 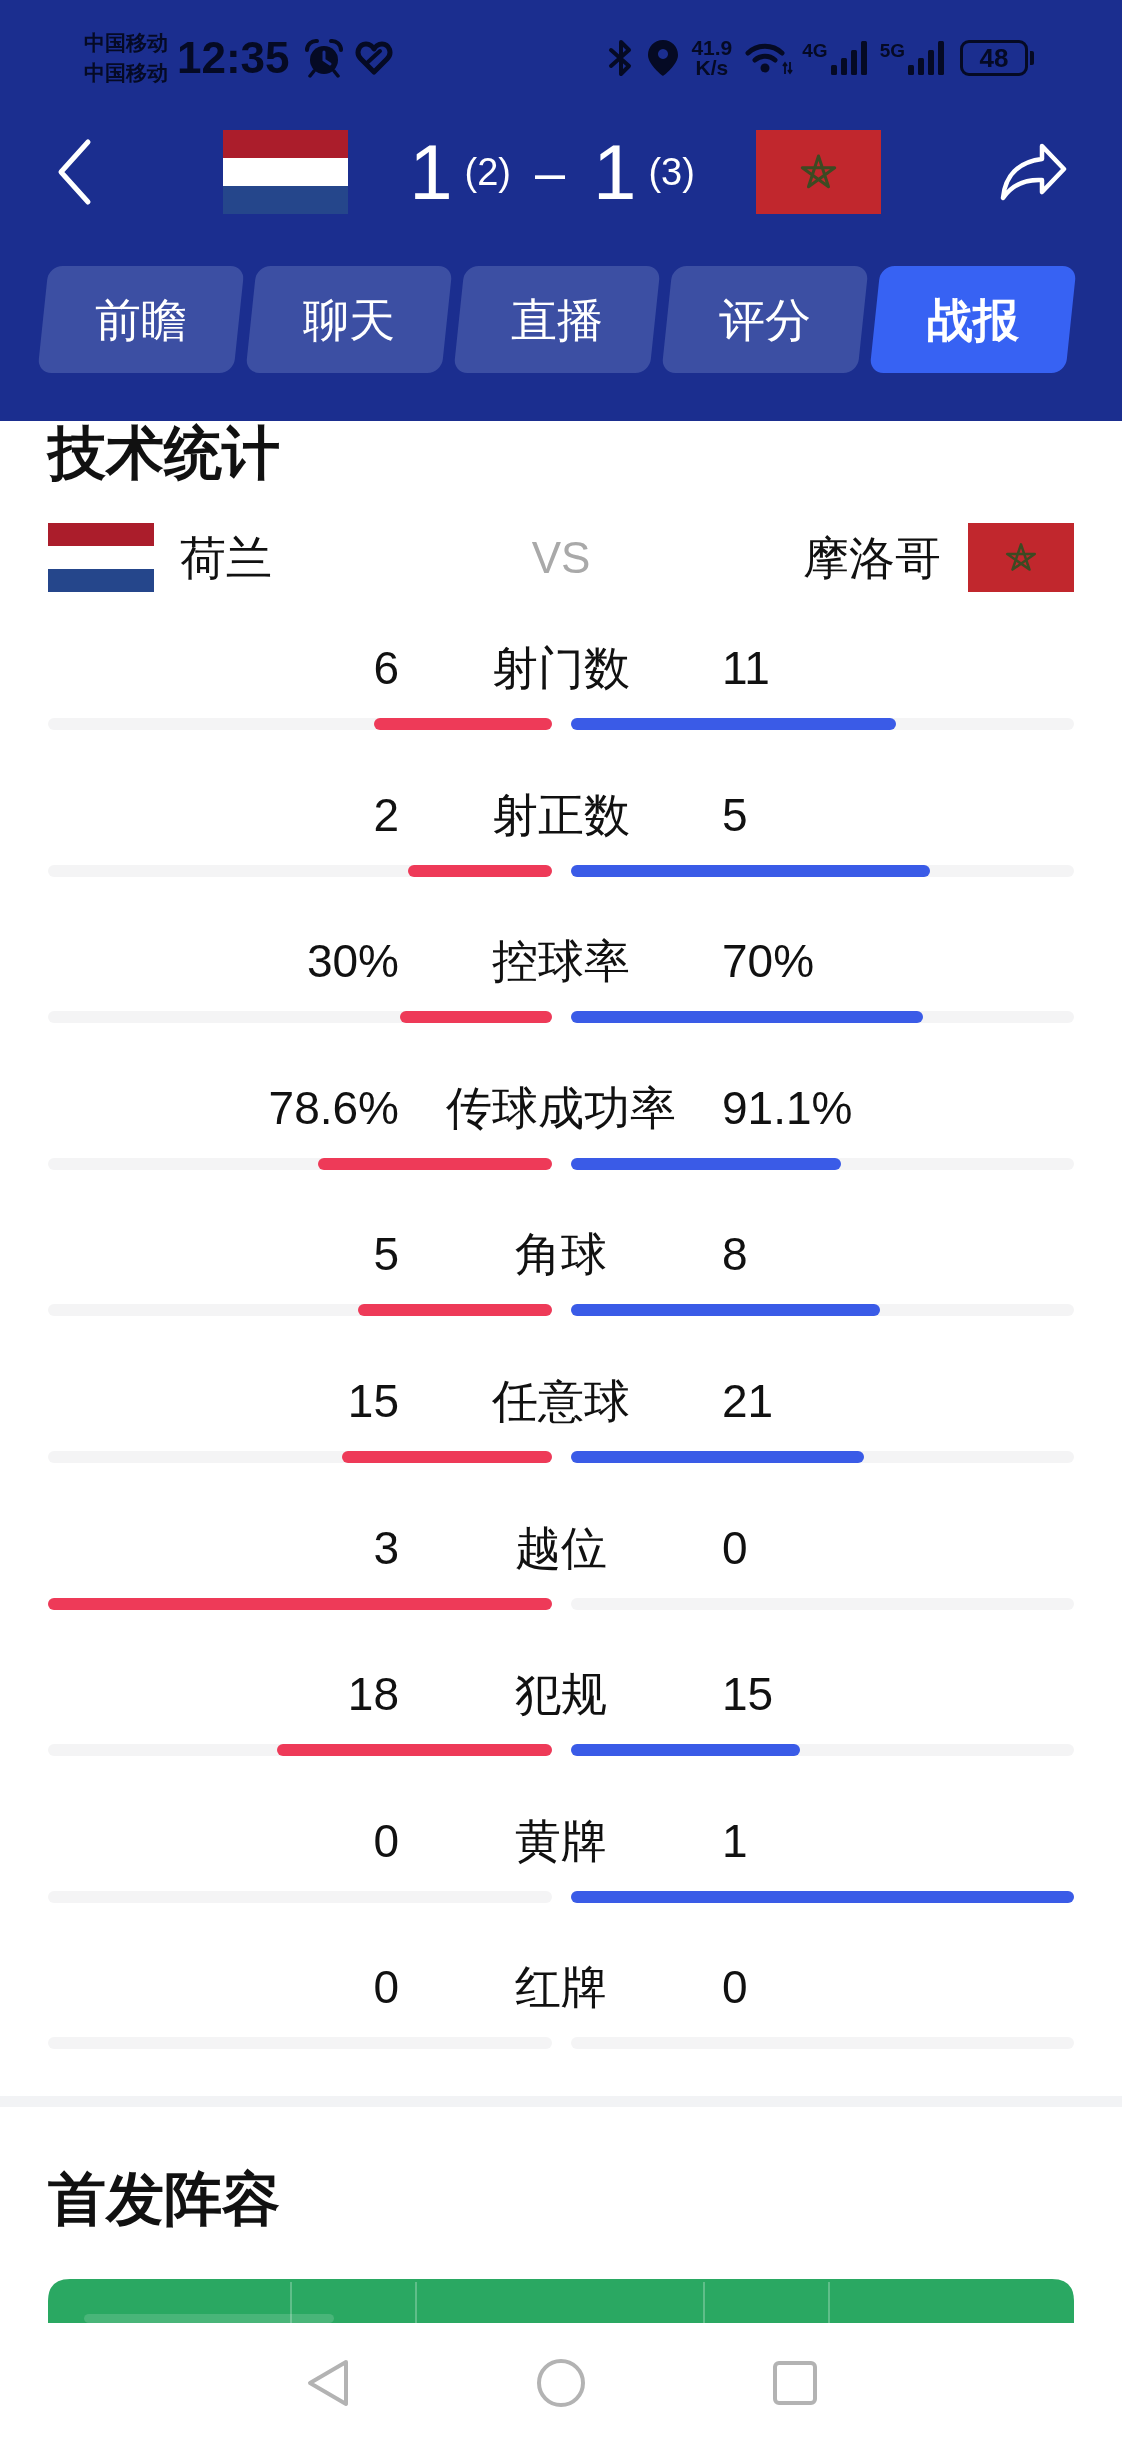 What do you see at coordinates (787, 1107) in the screenshot?
I see `away-stat-value: 91.1%` at bounding box center [787, 1107].